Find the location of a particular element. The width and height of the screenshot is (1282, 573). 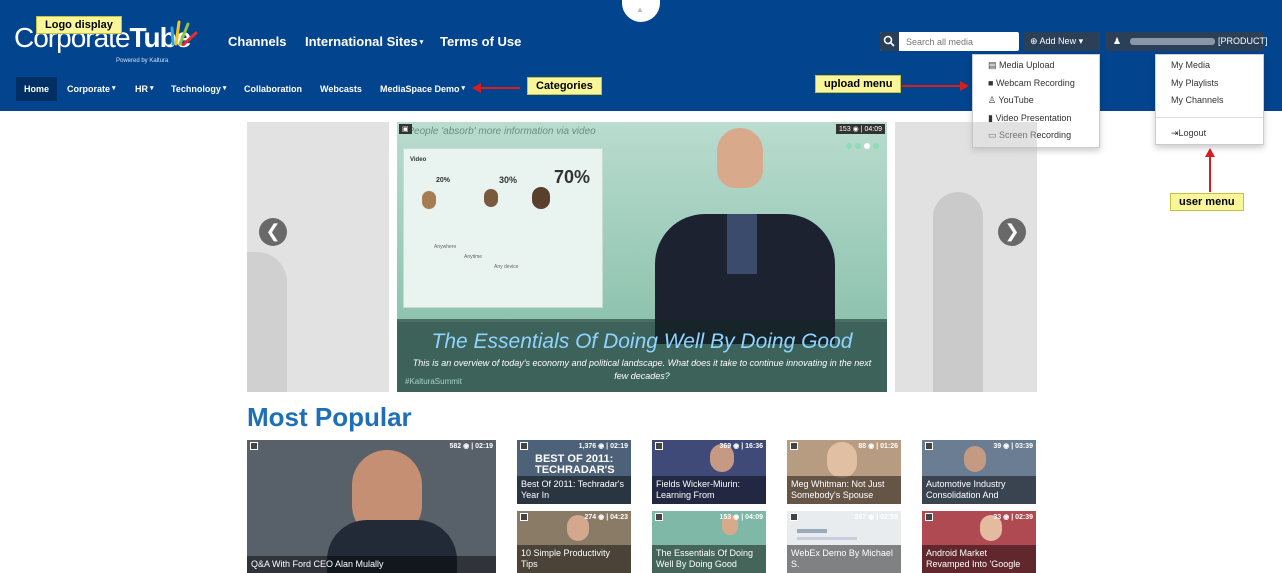

search-input is located at coordinates (959, 41).